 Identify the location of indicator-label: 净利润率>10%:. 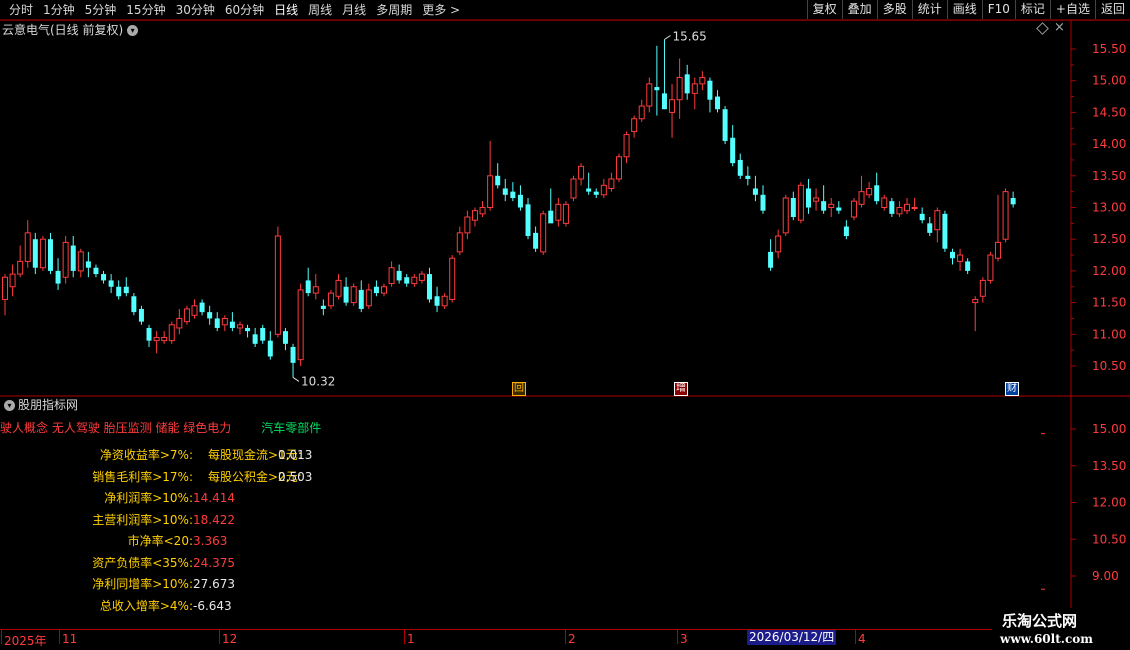
(148, 498).